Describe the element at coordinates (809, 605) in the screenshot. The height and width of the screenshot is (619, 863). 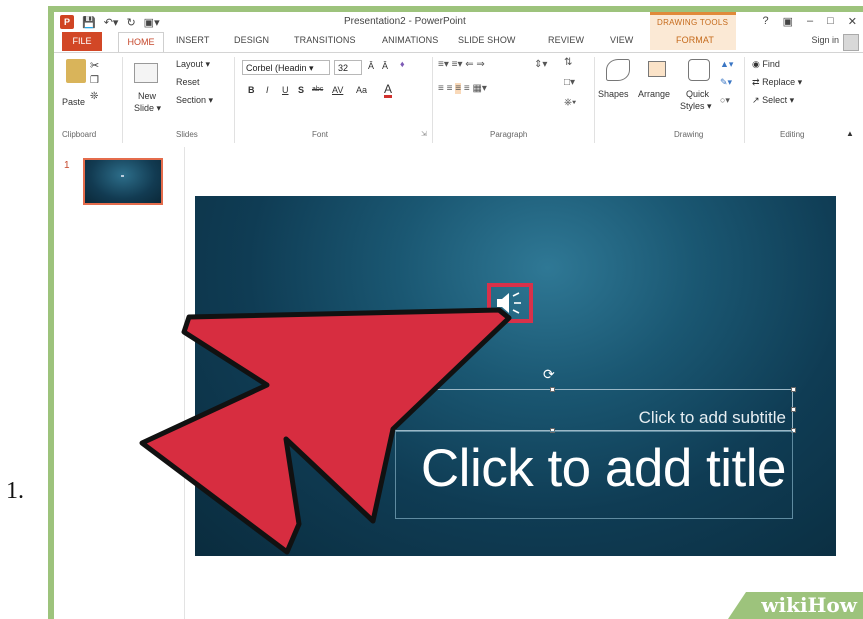
I see `wikihow-watermark: wikiHow` at that location.